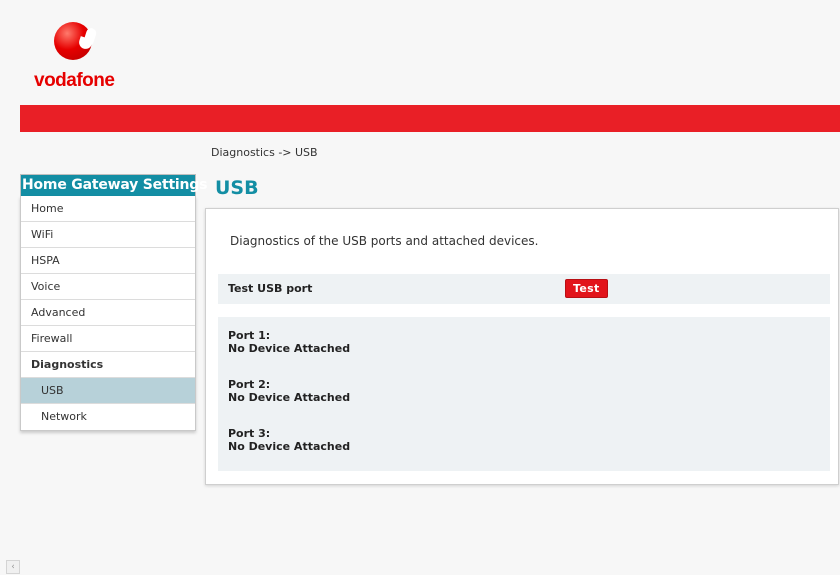 Image resolution: width=840 pixels, height=575 pixels. Describe the element at coordinates (237, 188) in the screenshot. I see `page-title: USB` at that location.